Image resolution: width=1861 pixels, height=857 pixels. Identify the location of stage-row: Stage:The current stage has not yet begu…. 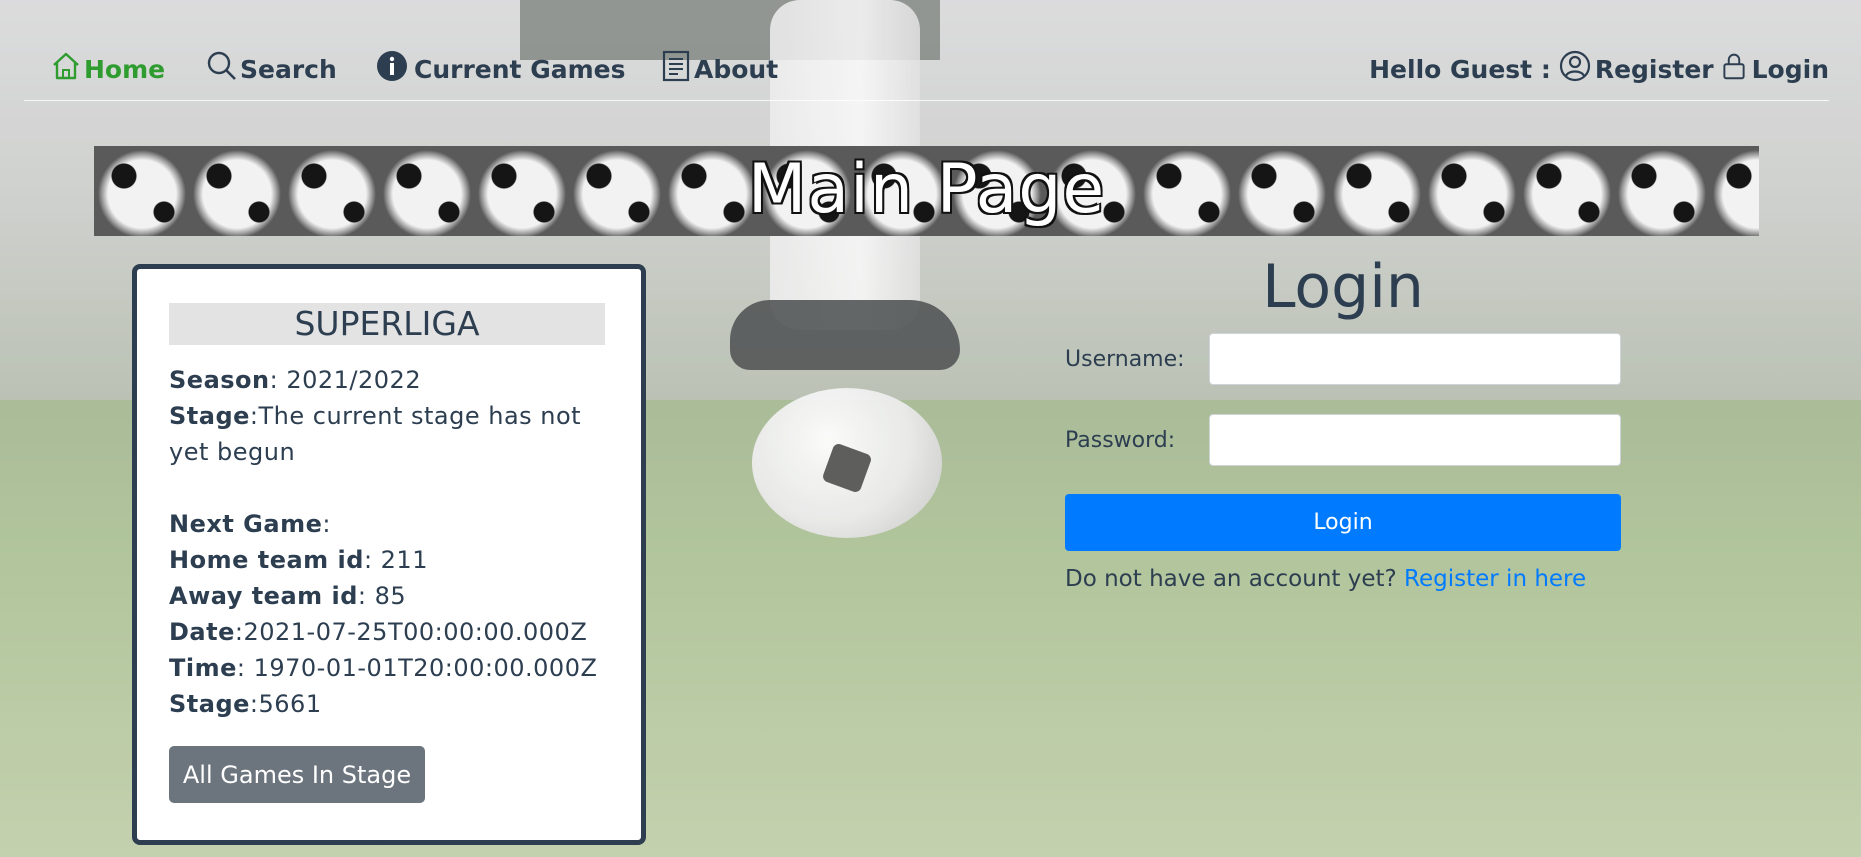
(375, 434).